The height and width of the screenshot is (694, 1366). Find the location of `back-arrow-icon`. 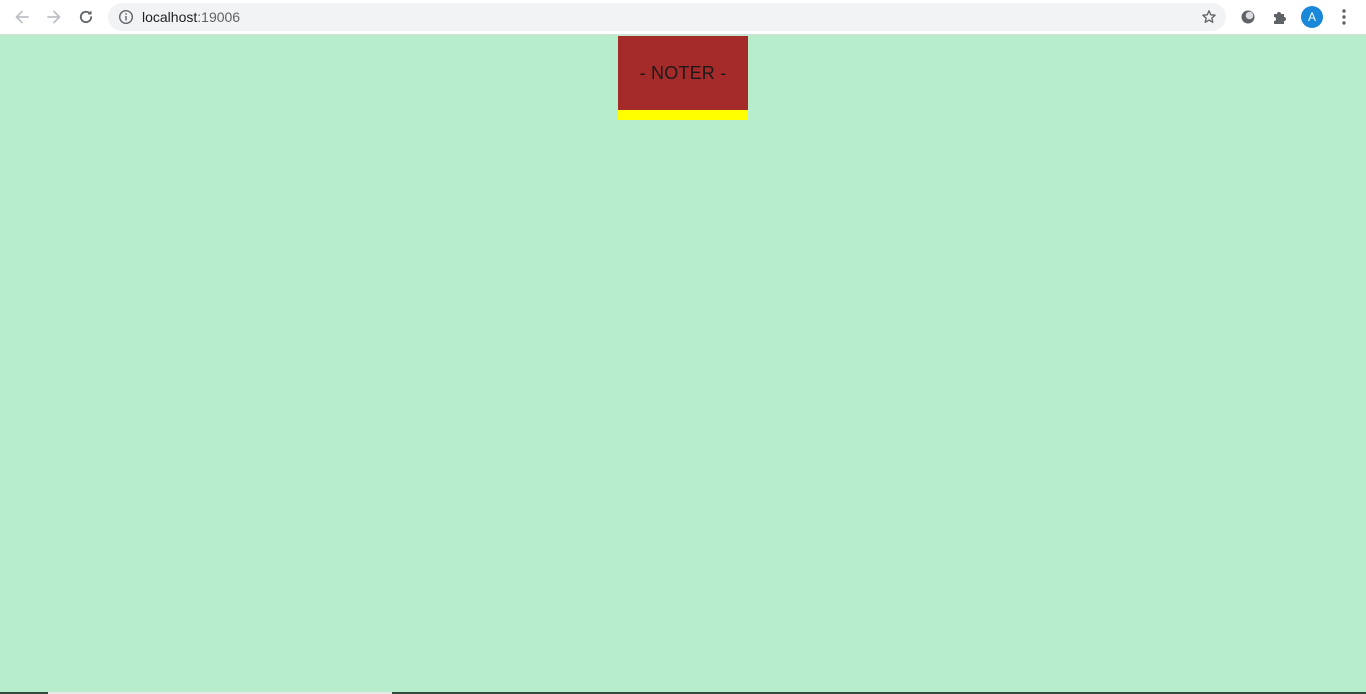

back-arrow-icon is located at coordinates (22, 17).